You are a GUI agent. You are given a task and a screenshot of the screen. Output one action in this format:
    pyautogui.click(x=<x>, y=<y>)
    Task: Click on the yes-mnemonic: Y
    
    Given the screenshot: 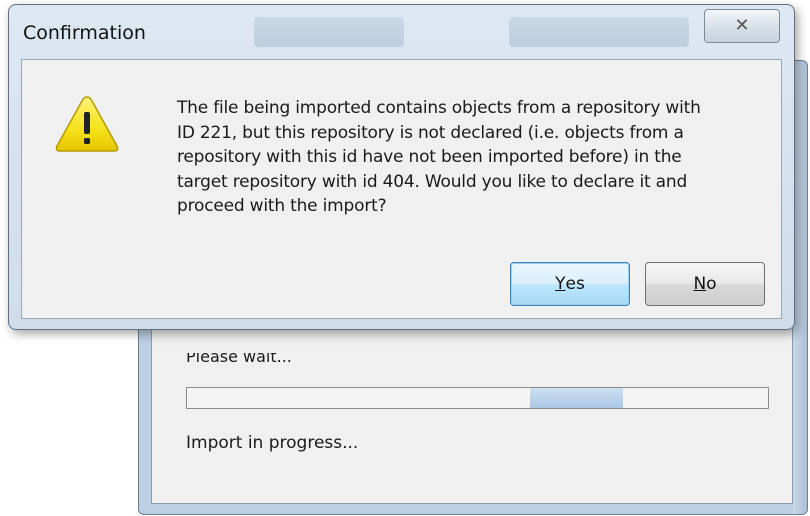 What is the action you would take?
    pyautogui.click(x=560, y=284)
    